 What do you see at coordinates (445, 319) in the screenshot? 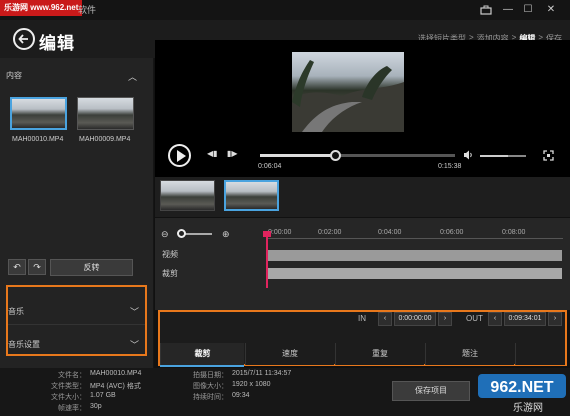
I see `in-next-icon: ›` at bounding box center [445, 319].